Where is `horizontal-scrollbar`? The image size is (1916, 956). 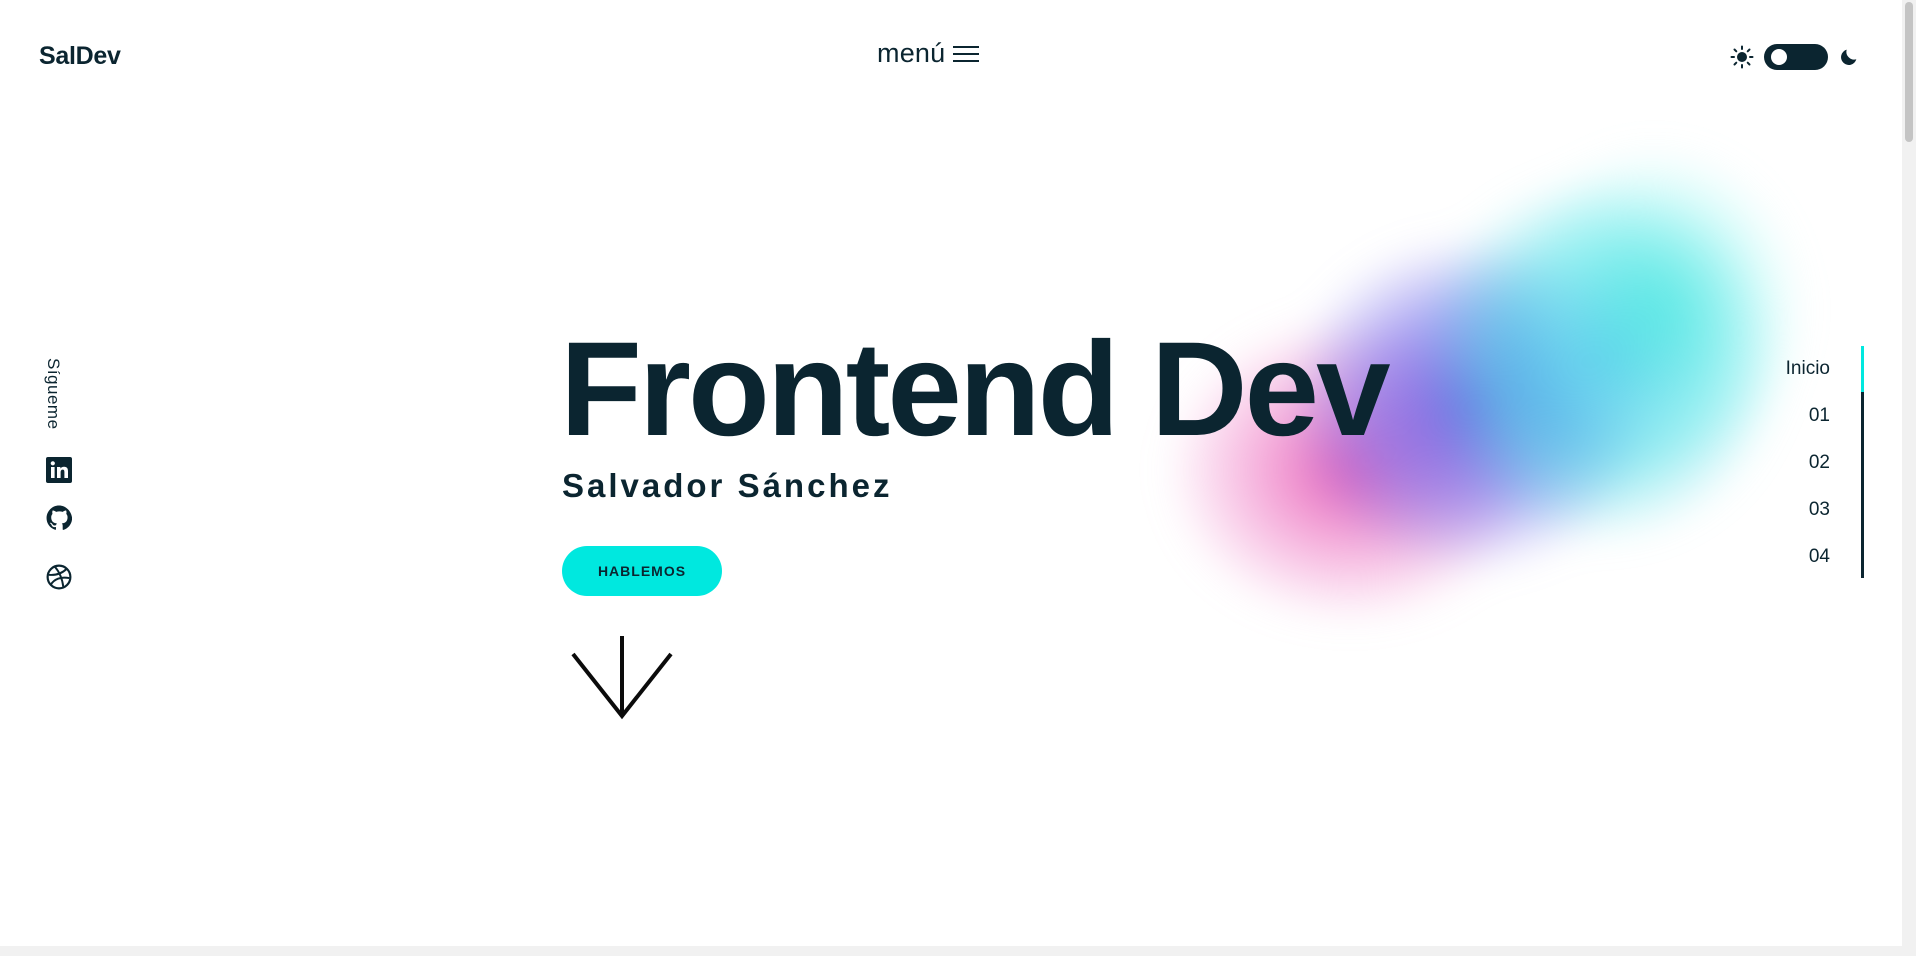 horizontal-scrollbar is located at coordinates (958, 951).